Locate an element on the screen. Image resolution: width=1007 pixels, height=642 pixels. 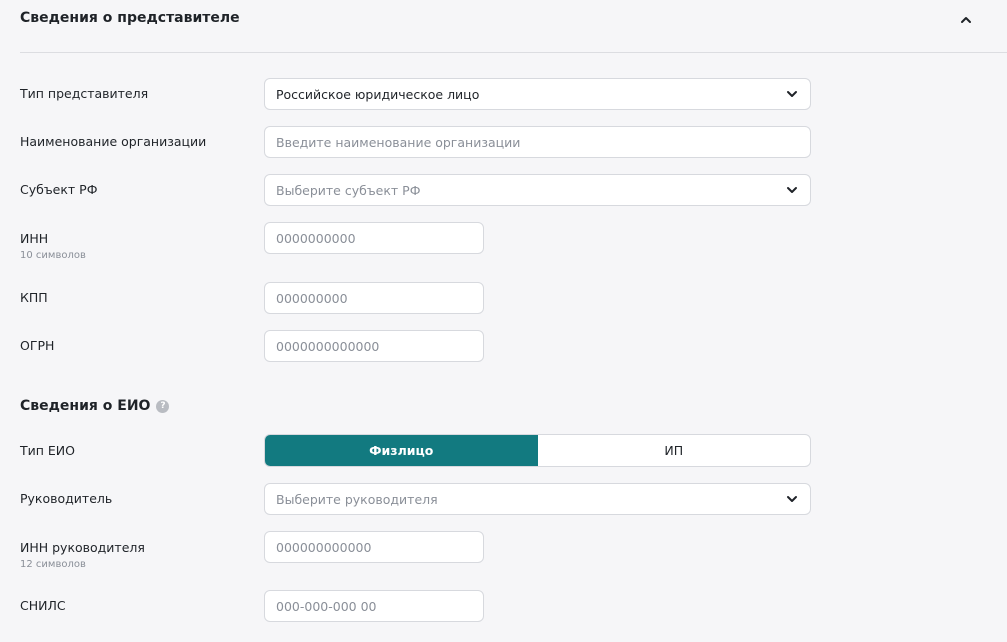
divider is located at coordinates (513, 52).